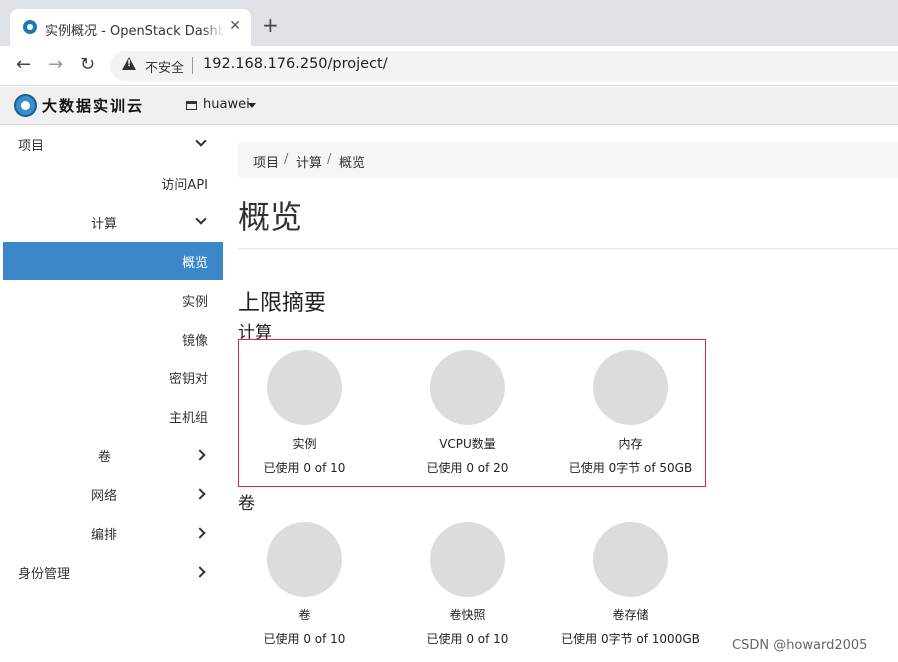 The image size is (898, 662). I want to click on logo-text: 大数据实训云, so click(93, 105).